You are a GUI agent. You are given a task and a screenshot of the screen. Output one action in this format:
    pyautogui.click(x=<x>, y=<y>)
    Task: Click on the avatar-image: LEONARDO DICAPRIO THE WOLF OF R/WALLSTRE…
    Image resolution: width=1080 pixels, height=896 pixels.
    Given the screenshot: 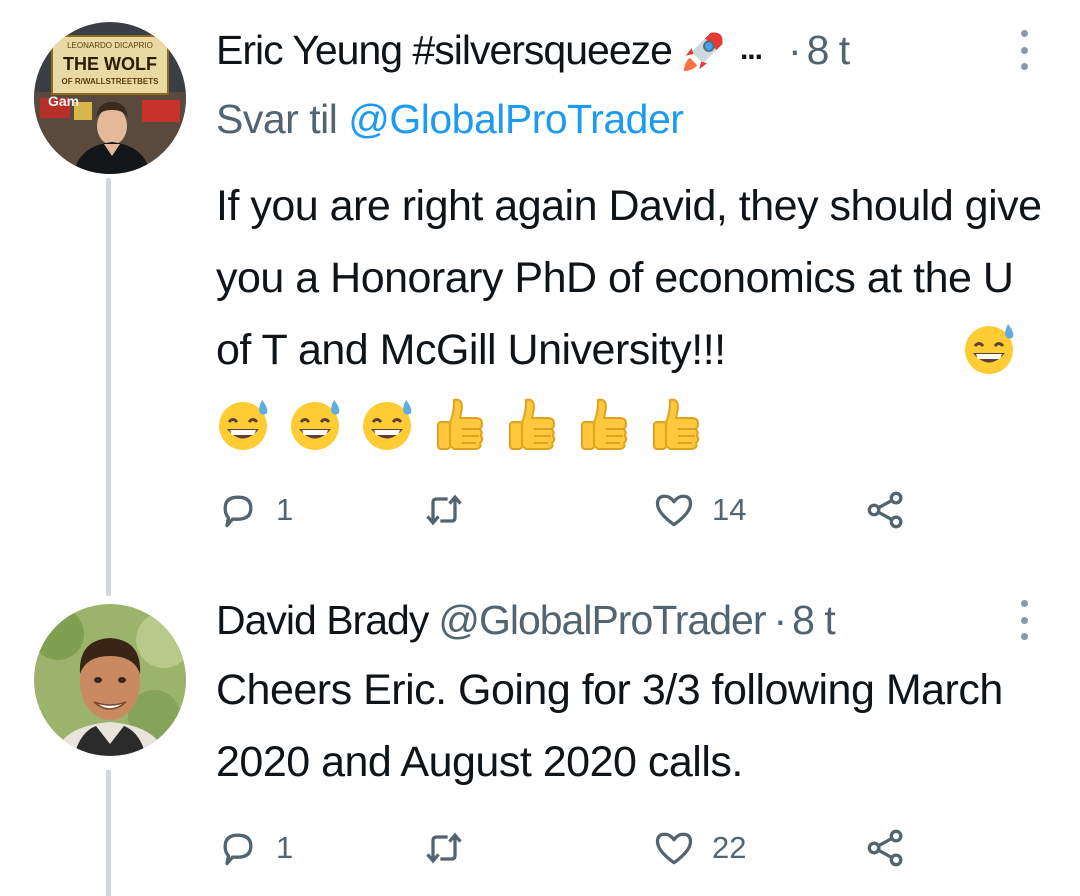 What is the action you would take?
    pyautogui.click(x=110, y=98)
    